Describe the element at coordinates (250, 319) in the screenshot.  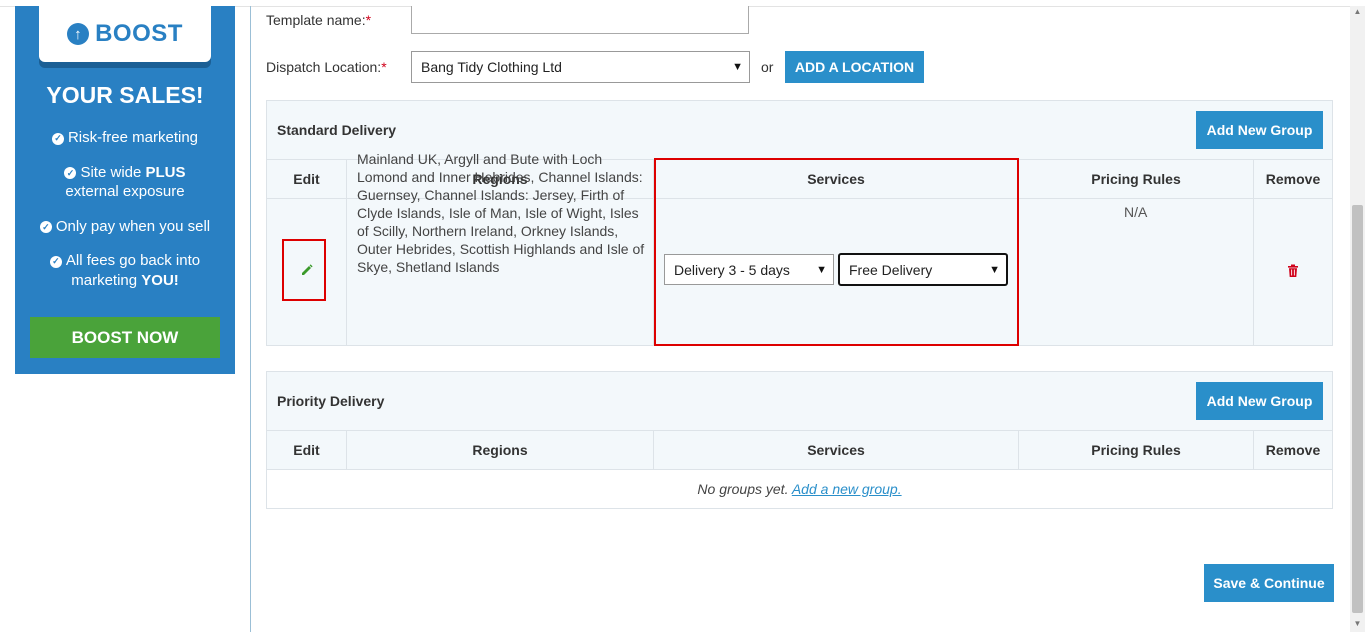
I see `sidebar-divider` at that location.